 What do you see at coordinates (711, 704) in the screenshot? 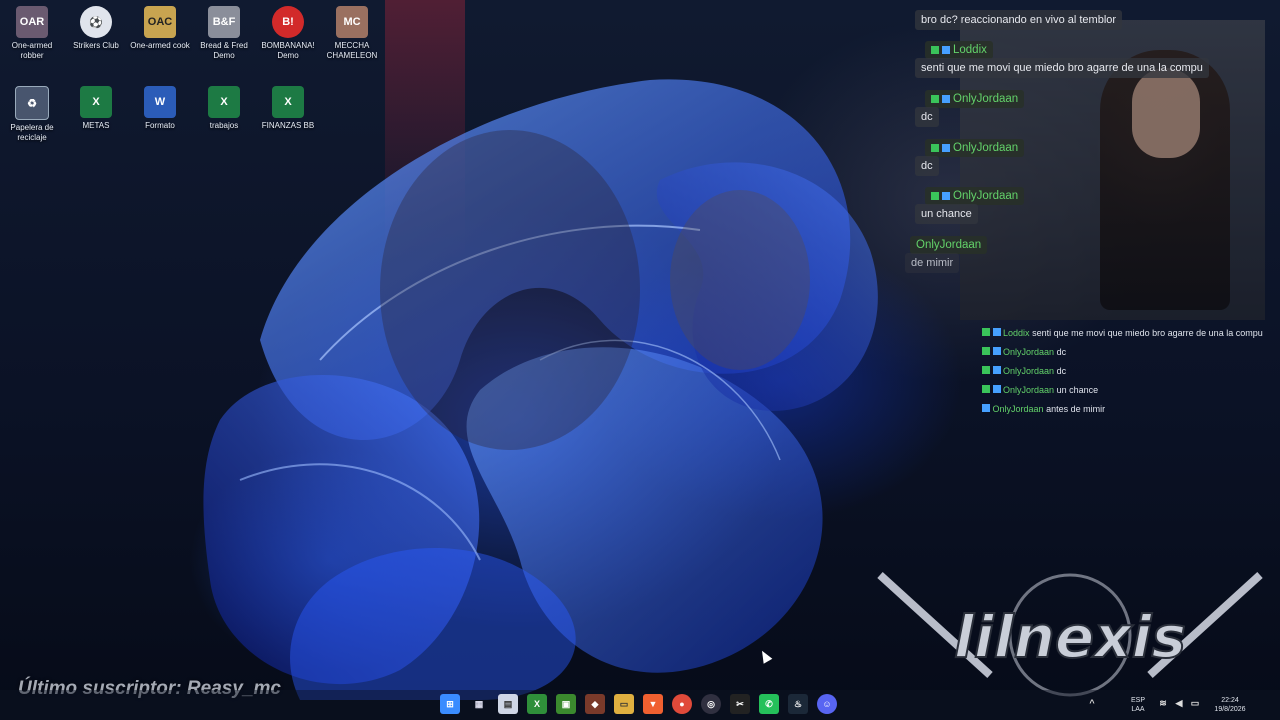
I see `obs-icon: ◎` at bounding box center [711, 704].